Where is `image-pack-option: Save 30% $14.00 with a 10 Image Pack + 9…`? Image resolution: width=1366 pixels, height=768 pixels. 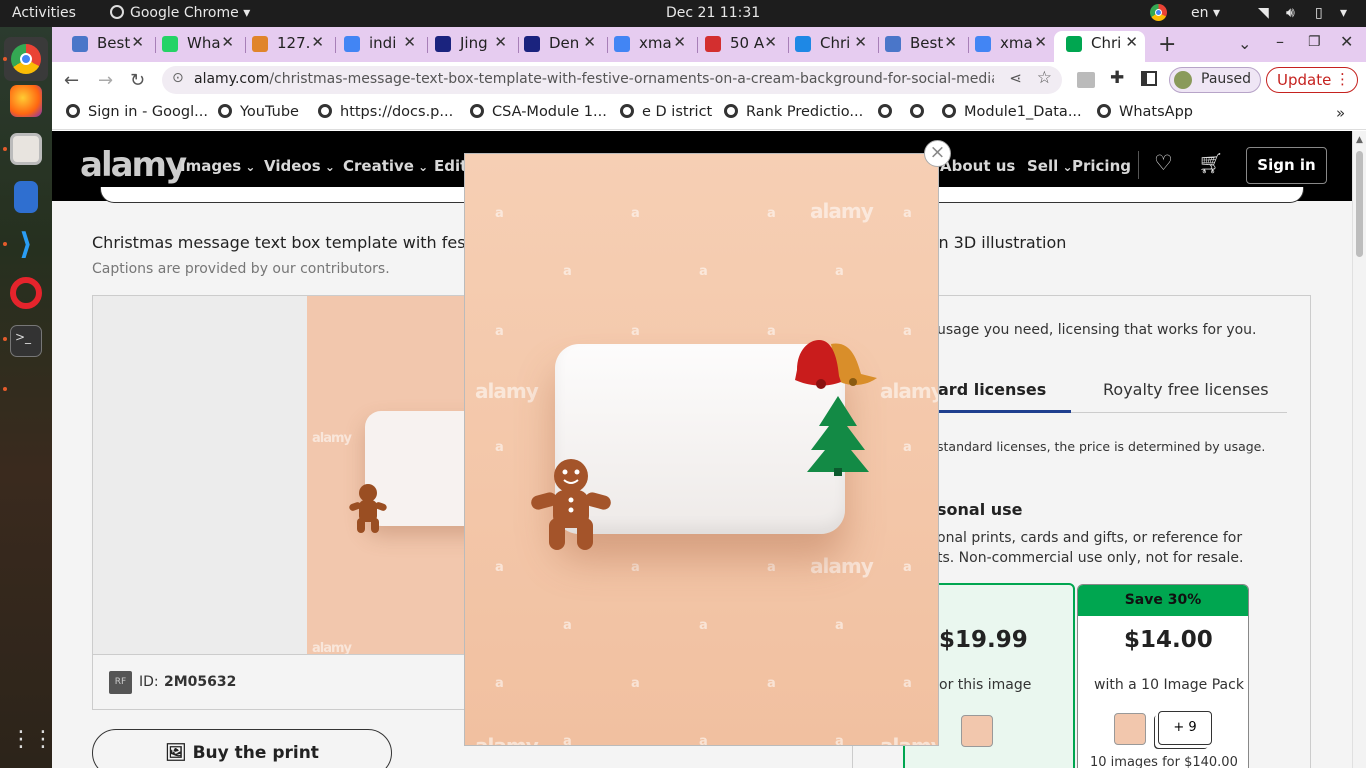 image-pack-option: Save 30% $14.00 with a 10 Image Pack + 9… is located at coordinates (1163, 676).